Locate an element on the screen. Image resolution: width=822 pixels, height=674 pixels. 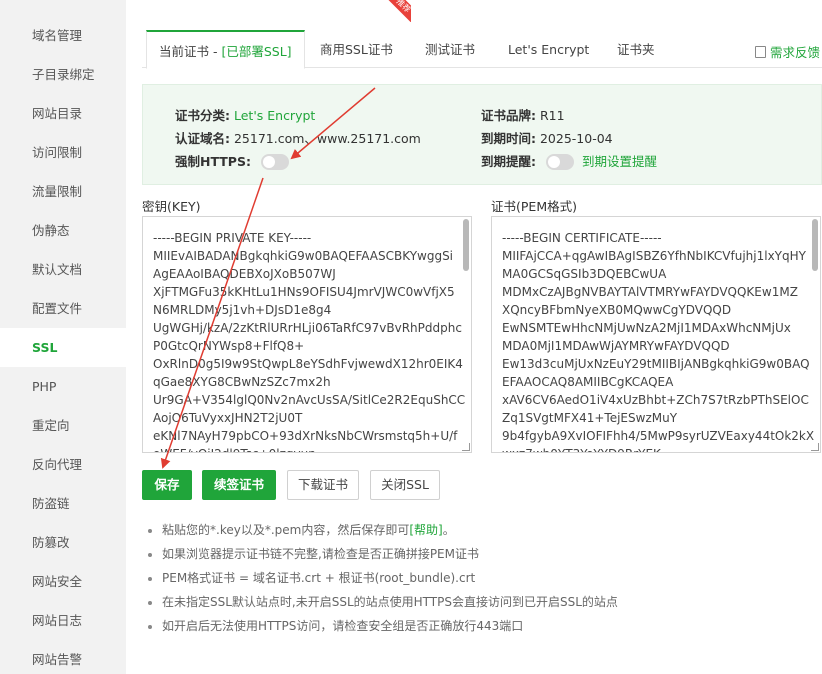
tab-current-cert-label: 当前证书 - is located at coordinates (190, 51).